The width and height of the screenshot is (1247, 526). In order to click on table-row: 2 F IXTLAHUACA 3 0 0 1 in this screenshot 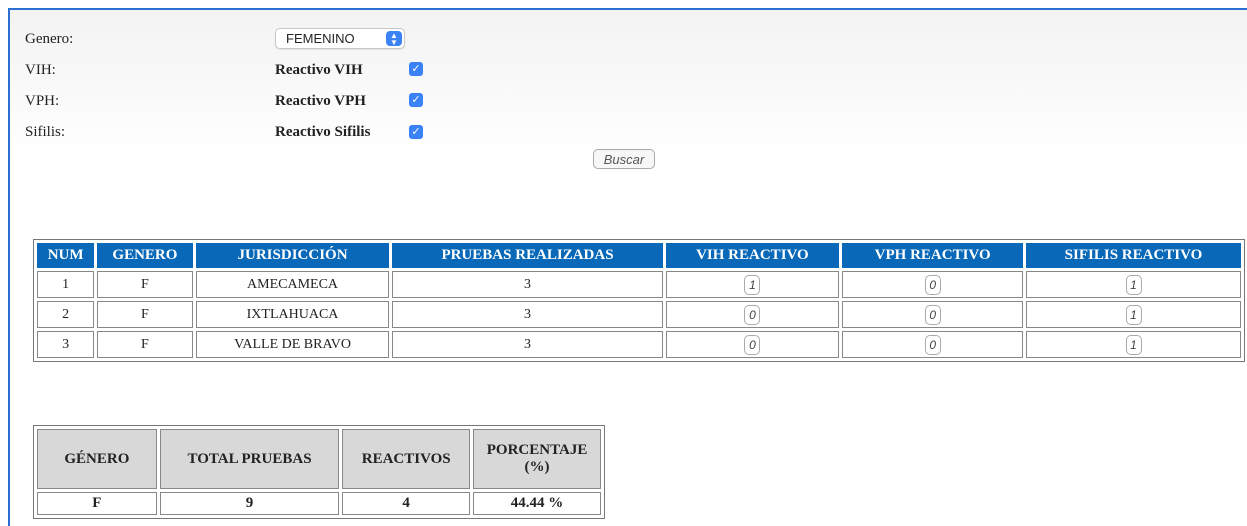, I will do `click(639, 314)`.